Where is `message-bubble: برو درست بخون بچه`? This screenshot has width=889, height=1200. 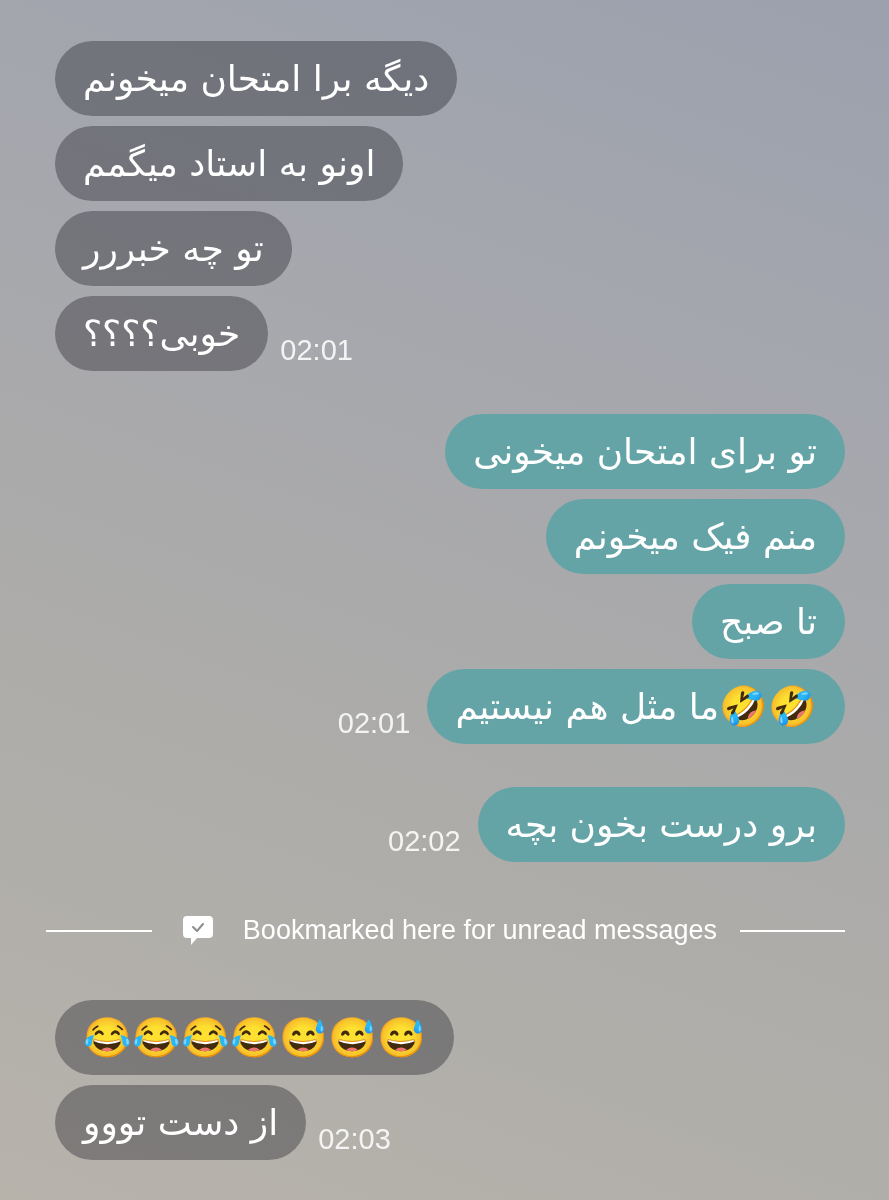 message-bubble: برو درست بخون بچه is located at coordinates (661, 824).